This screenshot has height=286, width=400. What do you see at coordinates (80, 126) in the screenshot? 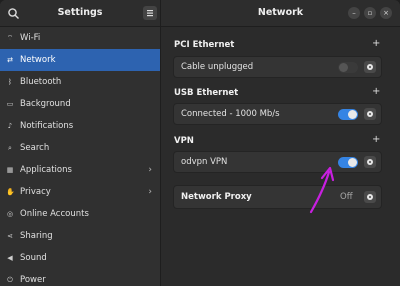
I see `sidebar-item-notifications: ♪ Notifications` at bounding box center [80, 126].